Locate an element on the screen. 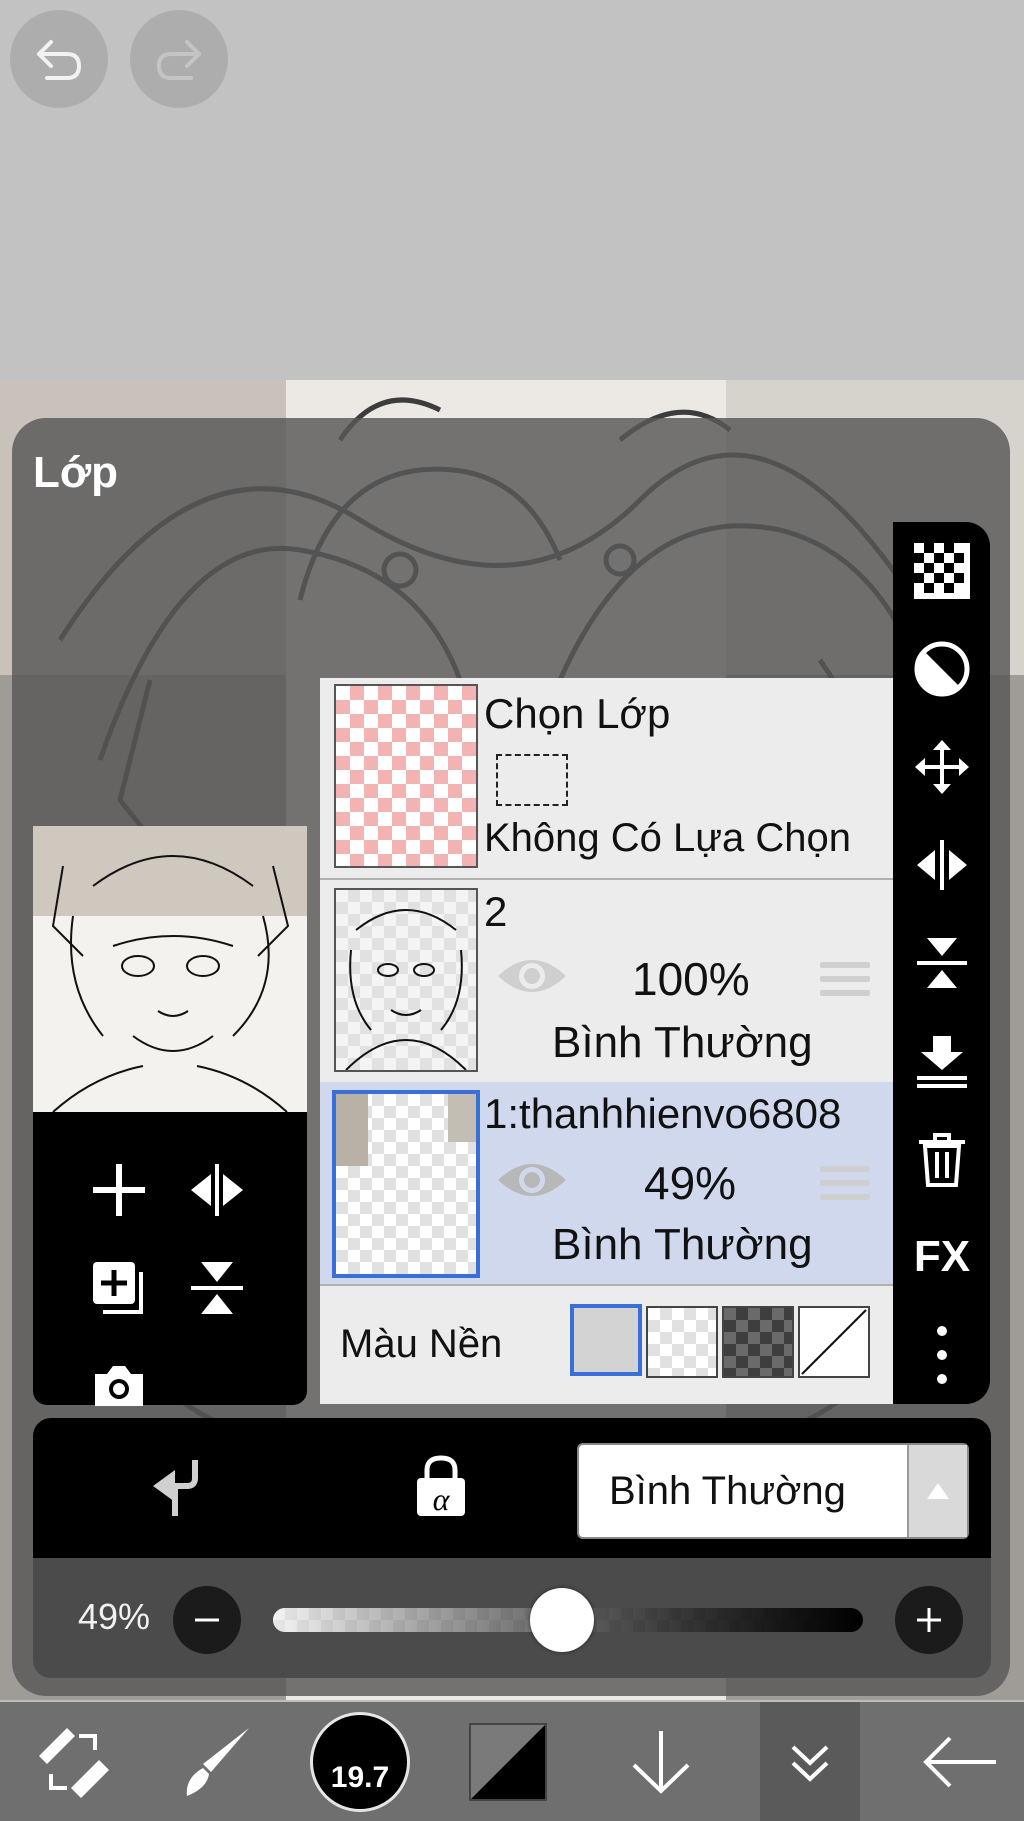 The width and height of the screenshot is (1024, 1821). merge-down-button is located at coordinates (942, 1061).